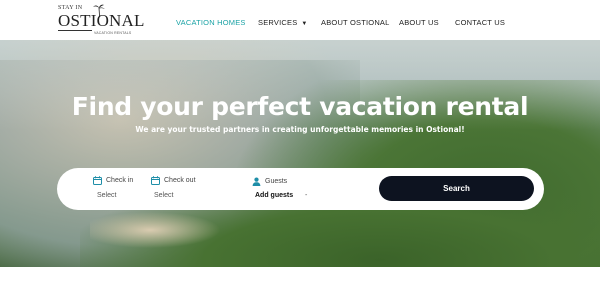 Image resolution: width=600 pixels, height=299 pixels. Describe the element at coordinates (163, 195) in the screenshot. I see `checkout-select: Select` at that location.